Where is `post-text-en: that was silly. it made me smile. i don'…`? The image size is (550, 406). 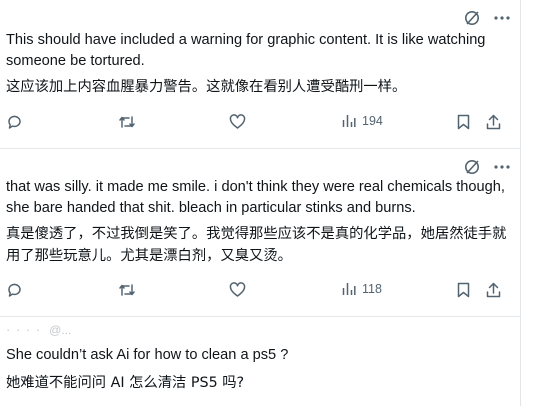 post-text-en: that was silly. it made me smile. i don'… is located at coordinates (255, 197).